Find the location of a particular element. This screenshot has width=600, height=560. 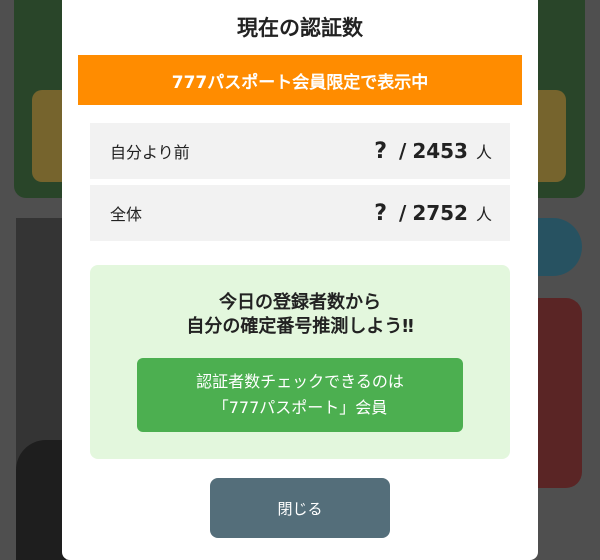

promo-text: 今日の登録者数から 自分の確定番号推測しよう‼ is located at coordinates (300, 315).